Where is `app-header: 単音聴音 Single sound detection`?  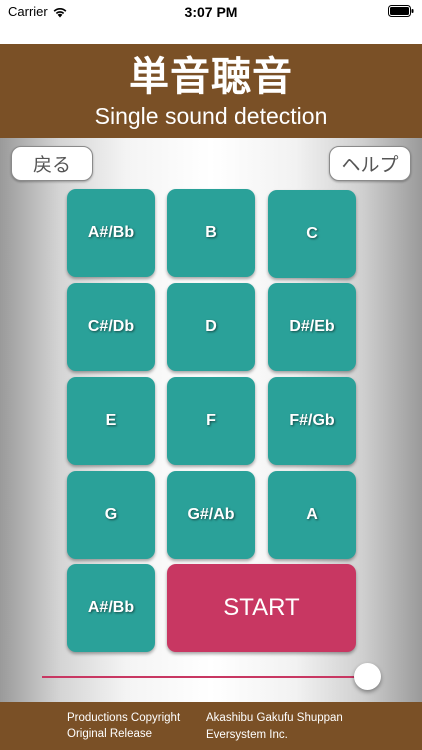
app-header: 単音聴音 Single sound detection is located at coordinates (211, 91).